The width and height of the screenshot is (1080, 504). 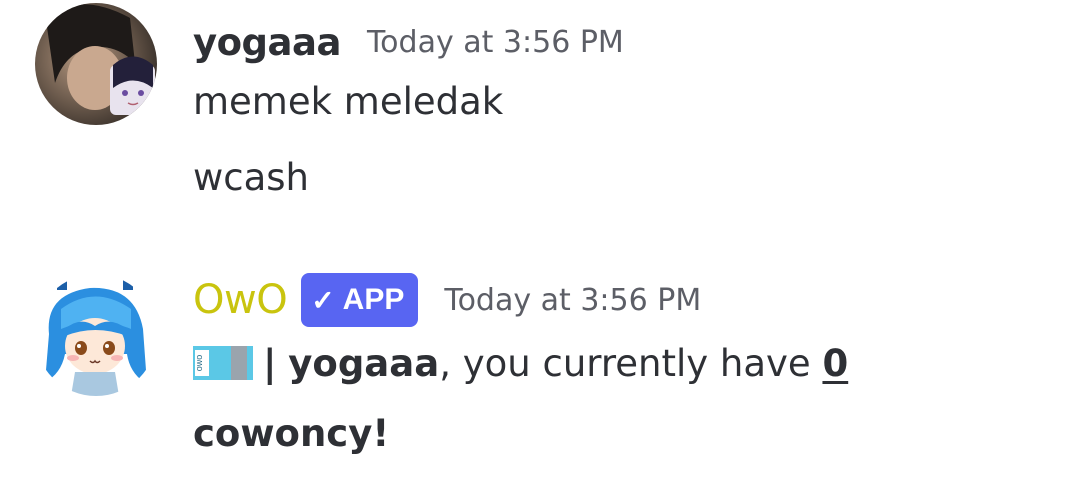 What do you see at coordinates (267, 42) in the screenshot?
I see `username: yogaaa` at bounding box center [267, 42].